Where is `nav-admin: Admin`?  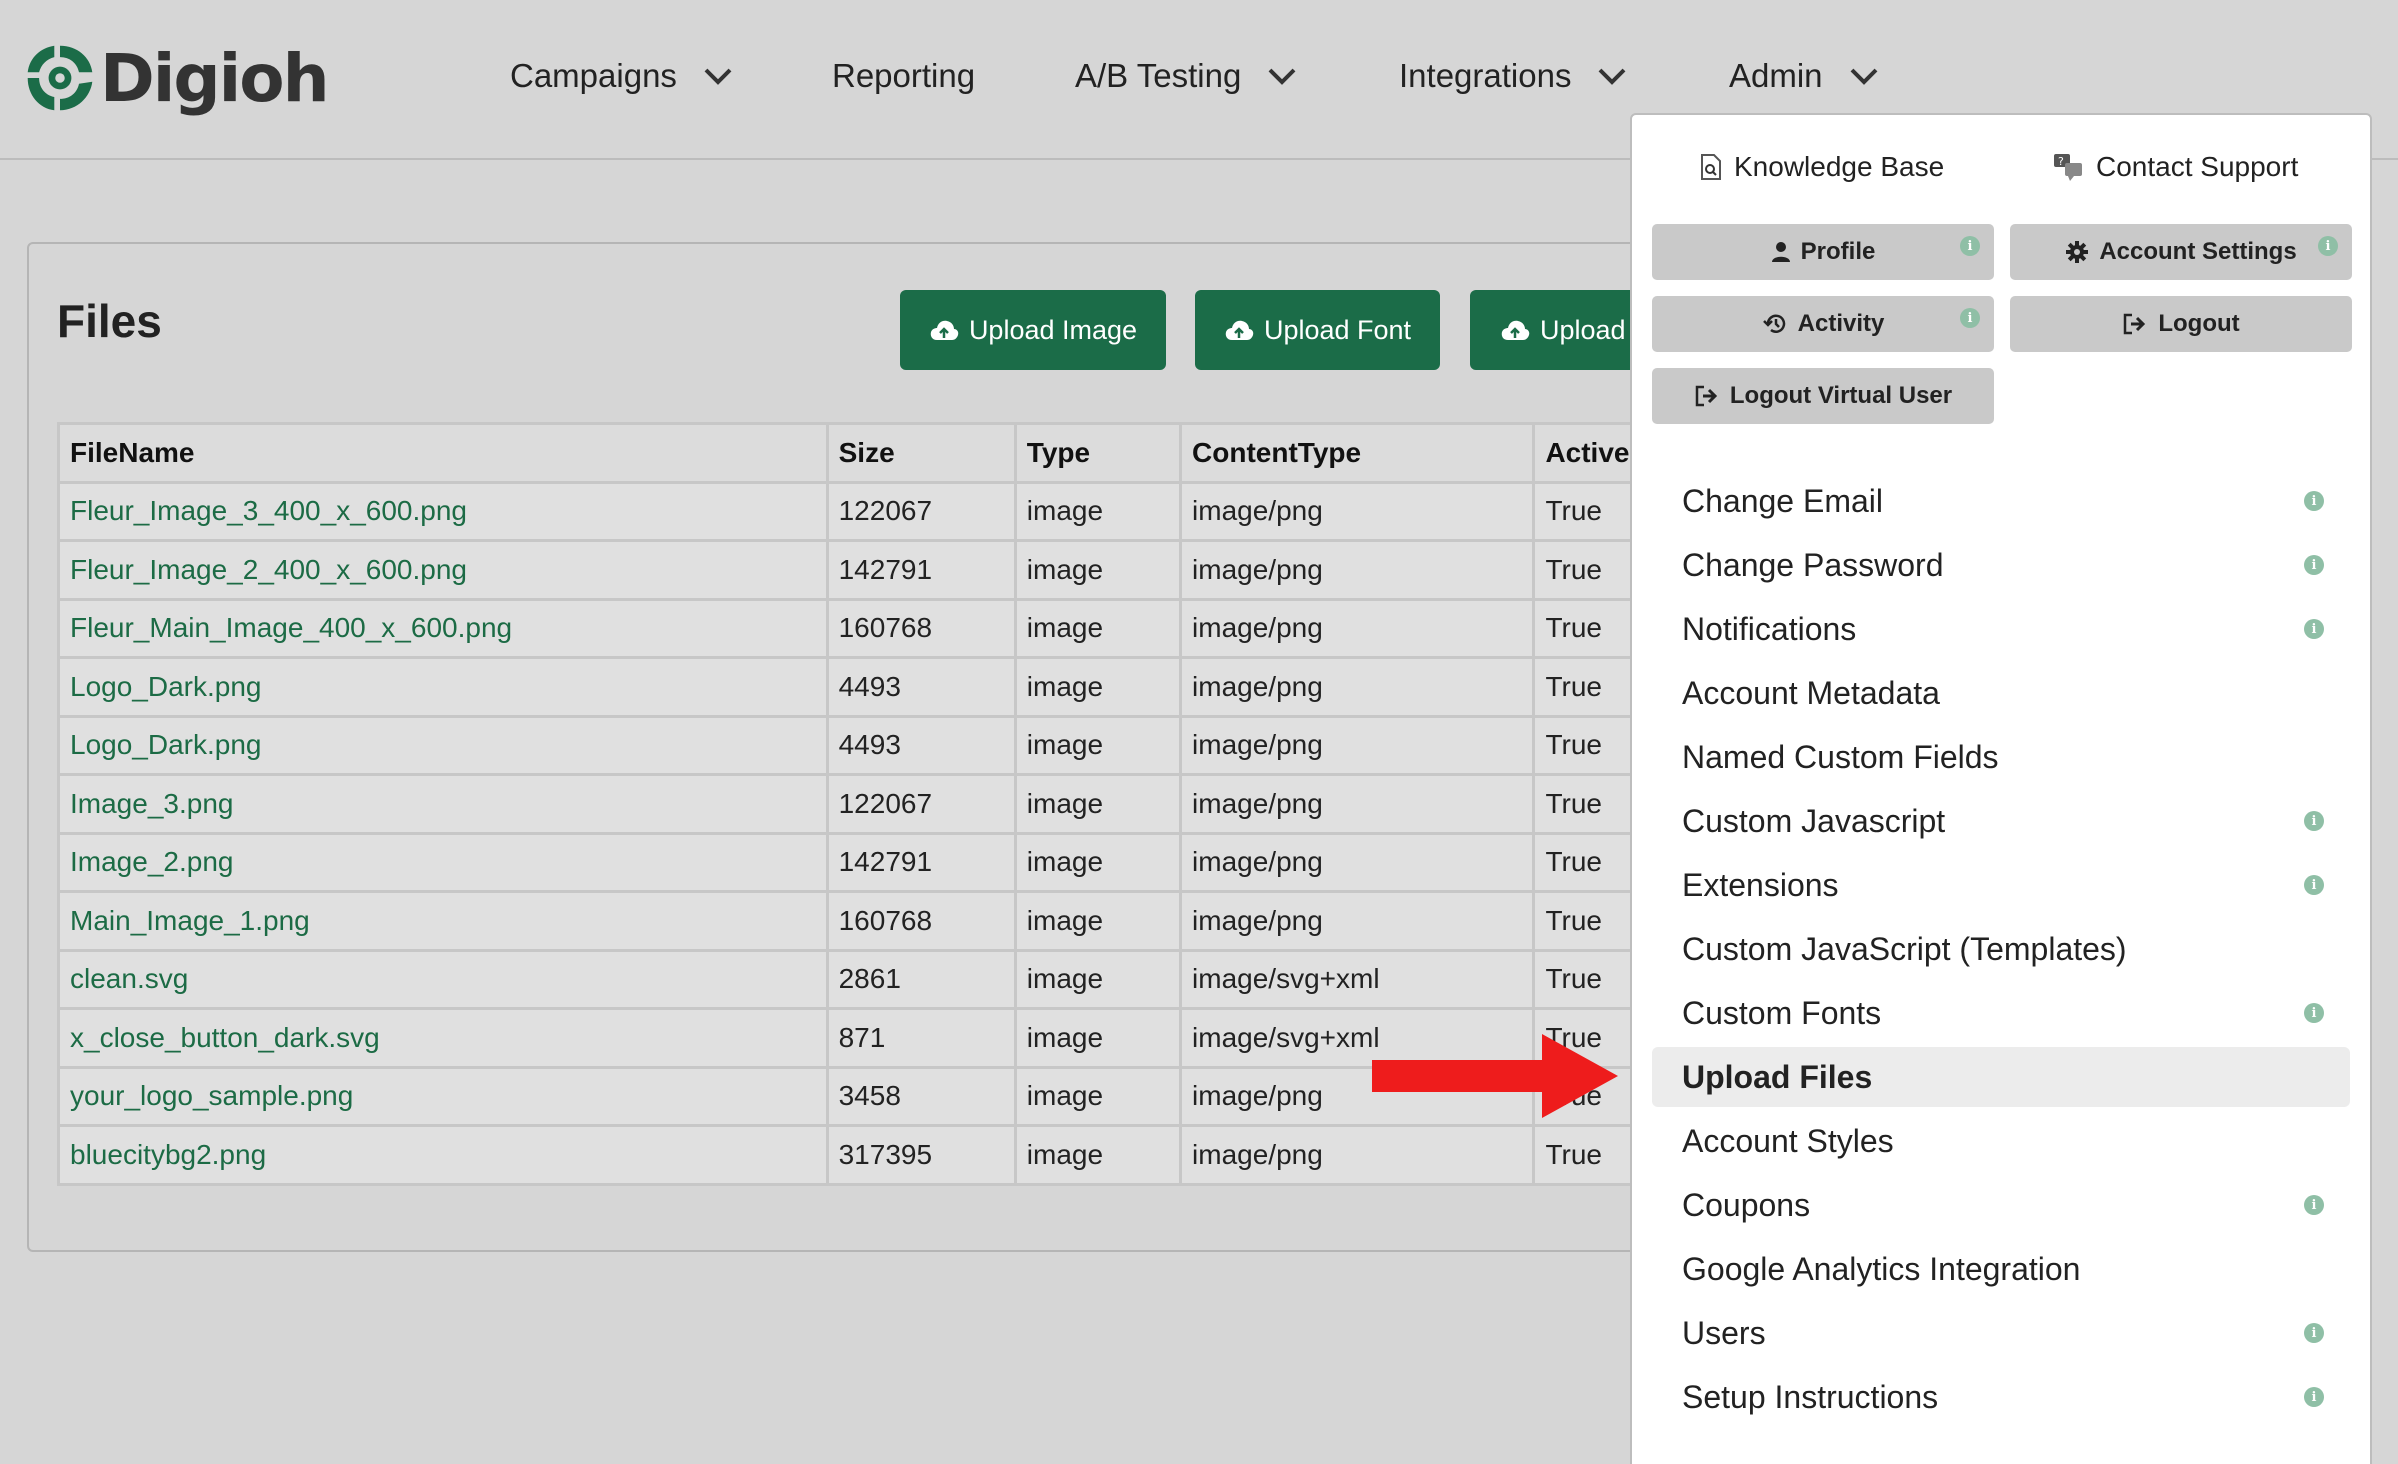
nav-admin: Admin is located at coordinates (1804, 76).